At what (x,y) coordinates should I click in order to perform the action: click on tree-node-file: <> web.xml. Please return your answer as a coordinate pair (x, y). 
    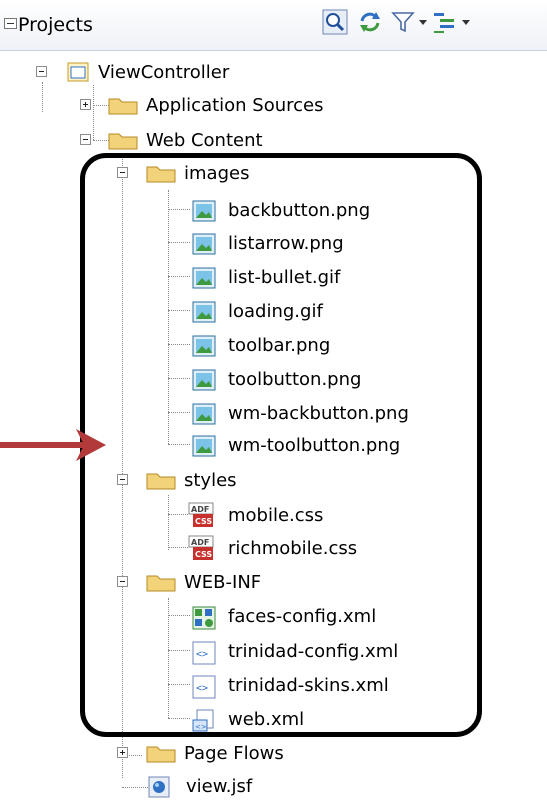
    Looking at the image, I should click on (318, 719).